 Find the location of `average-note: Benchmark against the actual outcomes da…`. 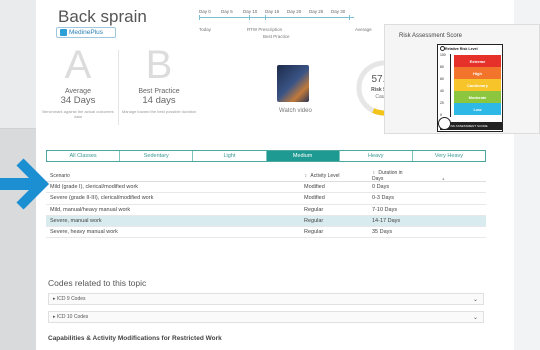

average-note: Benchmark against the actual outcomes da… is located at coordinates (78, 114).